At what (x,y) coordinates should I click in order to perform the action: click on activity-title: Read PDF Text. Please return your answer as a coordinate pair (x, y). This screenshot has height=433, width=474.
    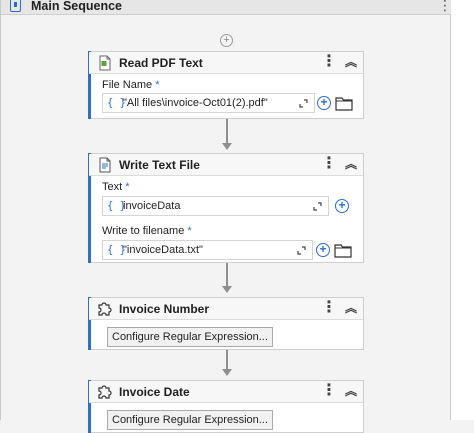
    Looking at the image, I should click on (161, 63).